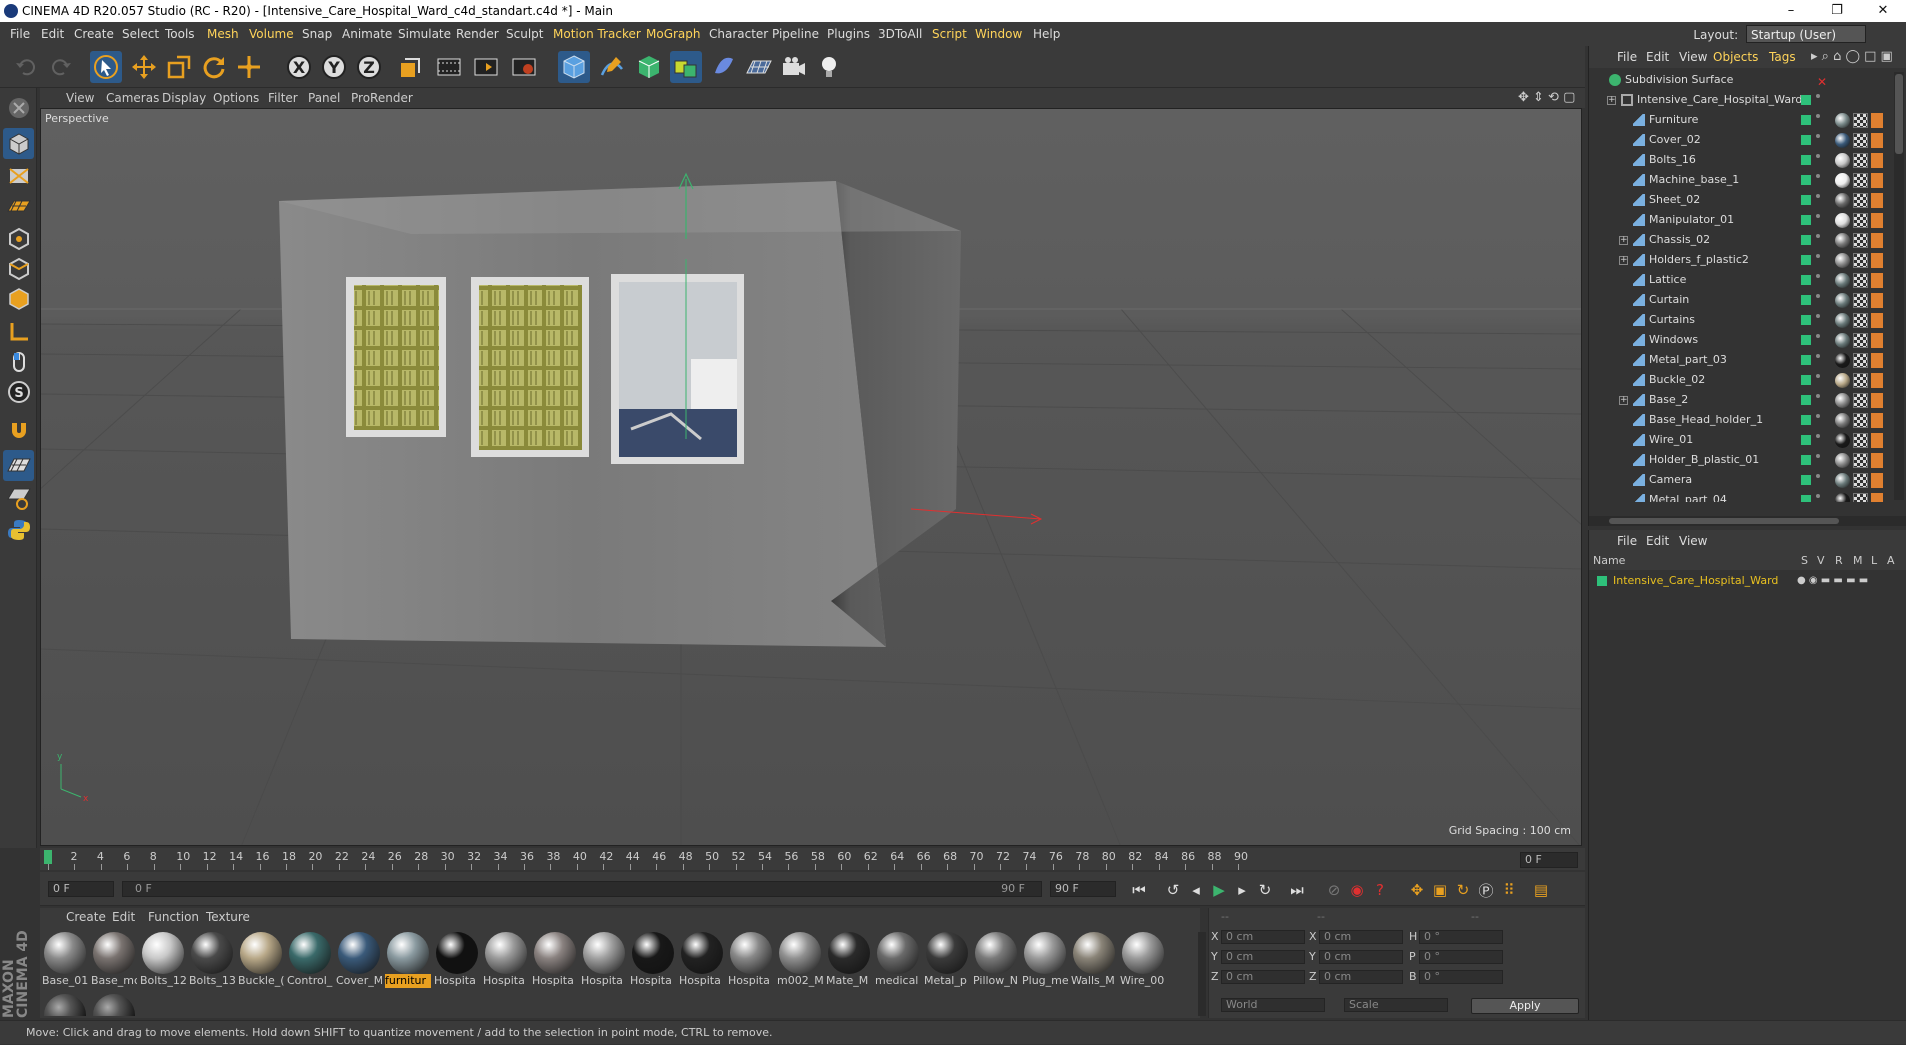  I want to click on object-tree-scroll-thumb, so click(1899, 114).